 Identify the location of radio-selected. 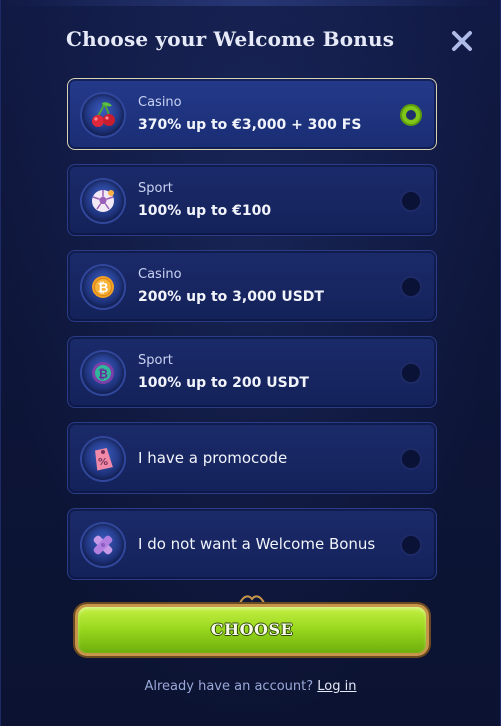
(411, 115).